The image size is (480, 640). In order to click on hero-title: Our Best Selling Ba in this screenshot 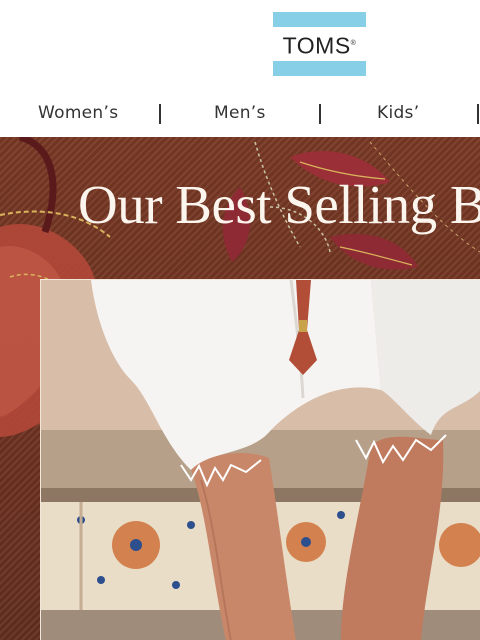, I will do `click(279, 204)`.